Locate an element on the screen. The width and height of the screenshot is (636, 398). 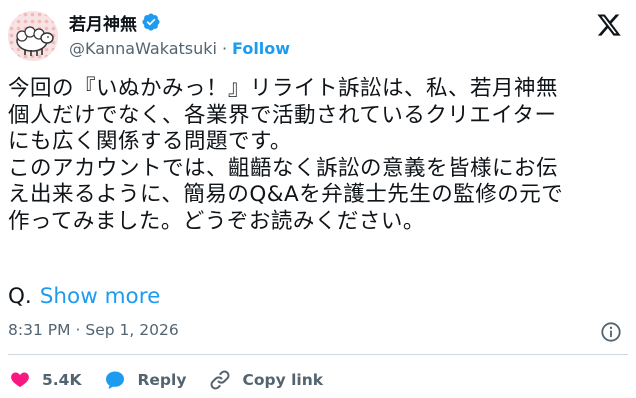
truncated-line: Q. Show more is located at coordinates (84, 296).